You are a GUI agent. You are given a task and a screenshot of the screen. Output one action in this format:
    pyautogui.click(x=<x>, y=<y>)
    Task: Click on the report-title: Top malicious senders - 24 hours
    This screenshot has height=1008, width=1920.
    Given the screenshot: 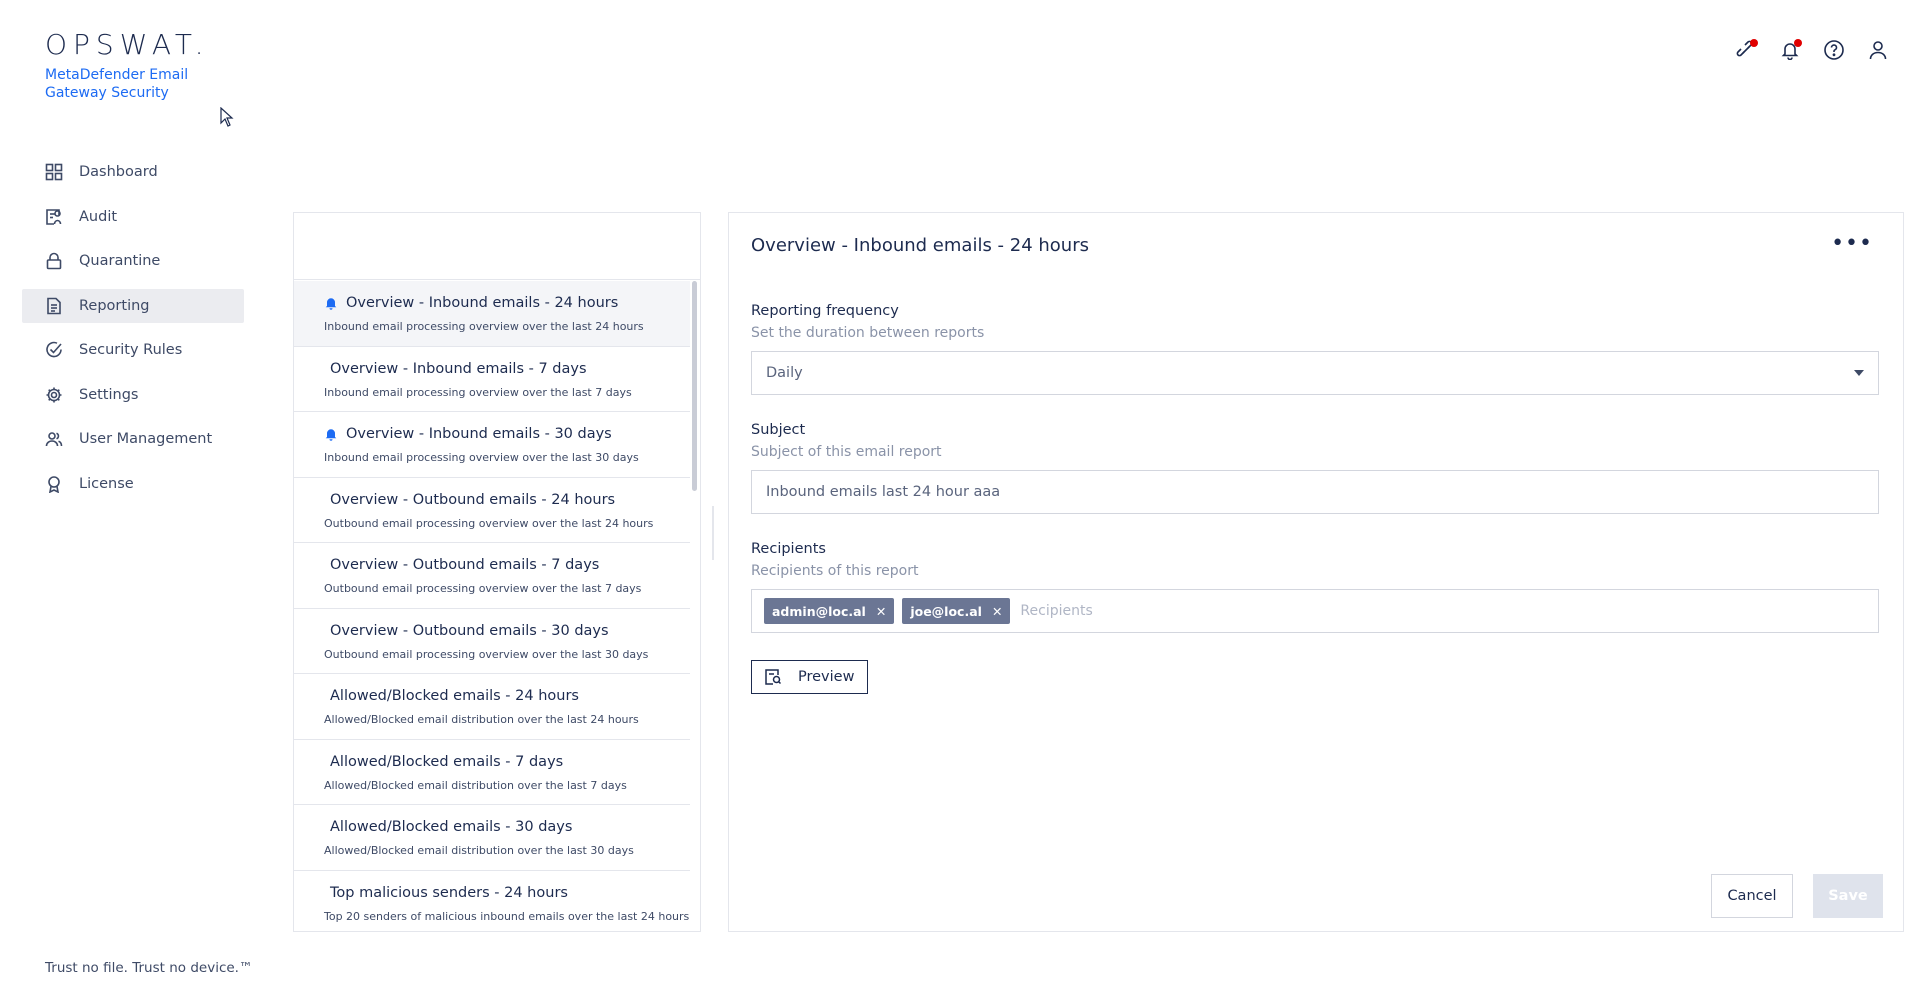 What is the action you would take?
    pyautogui.click(x=449, y=892)
    